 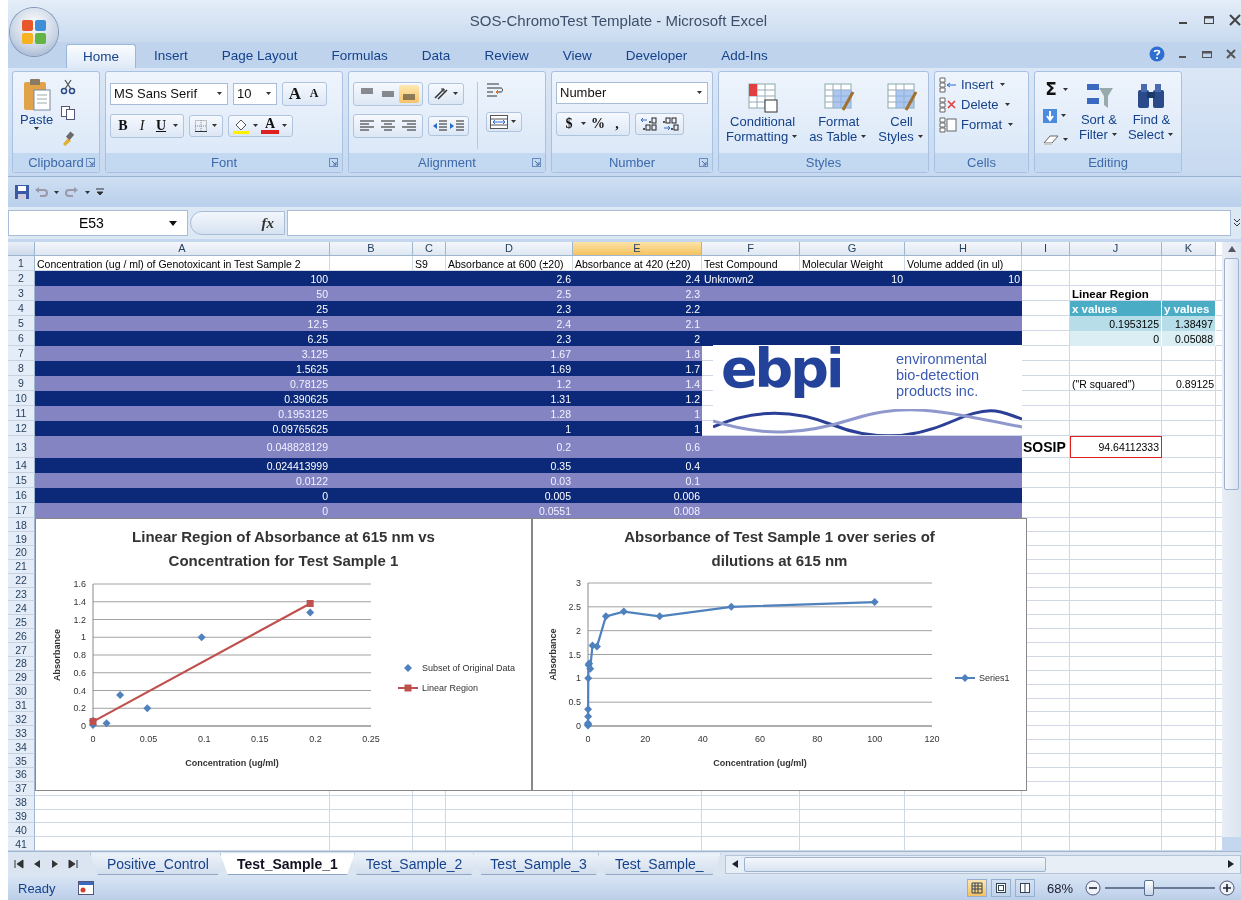 I want to click on row-number: 41, so click(x=21, y=844).